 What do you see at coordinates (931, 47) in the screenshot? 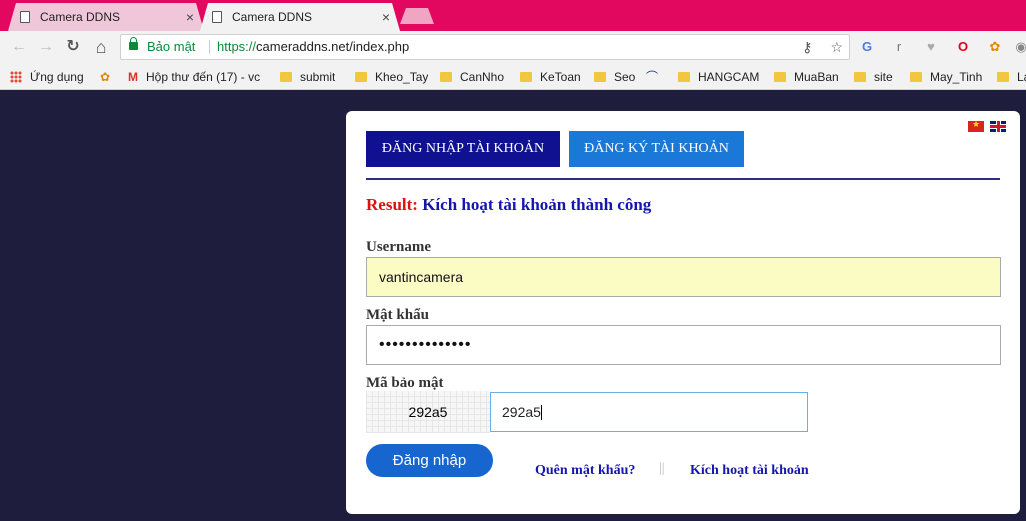
I see `heart-icon: ♥` at bounding box center [931, 47].